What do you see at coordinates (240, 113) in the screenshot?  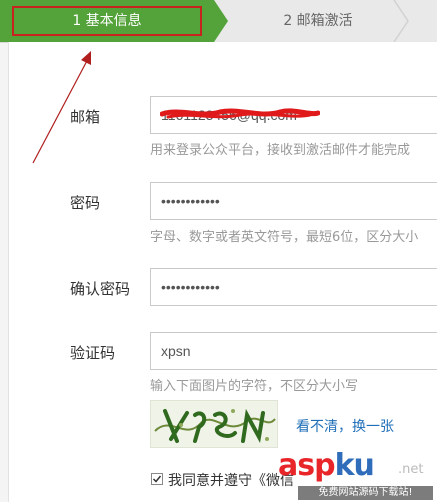 I see `redaction-scribble` at bounding box center [240, 113].